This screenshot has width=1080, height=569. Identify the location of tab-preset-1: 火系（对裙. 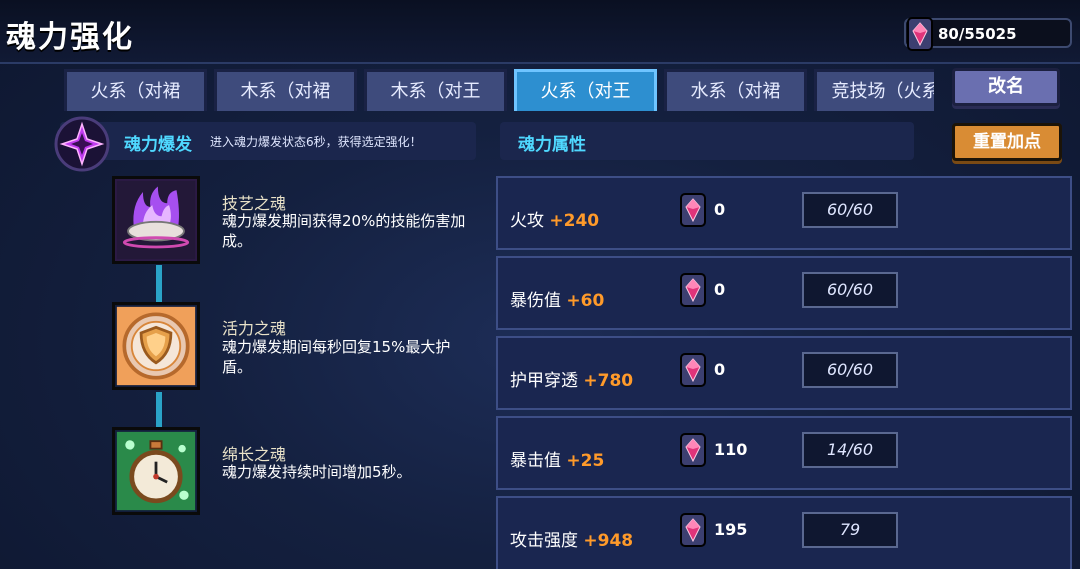
(135, 90).